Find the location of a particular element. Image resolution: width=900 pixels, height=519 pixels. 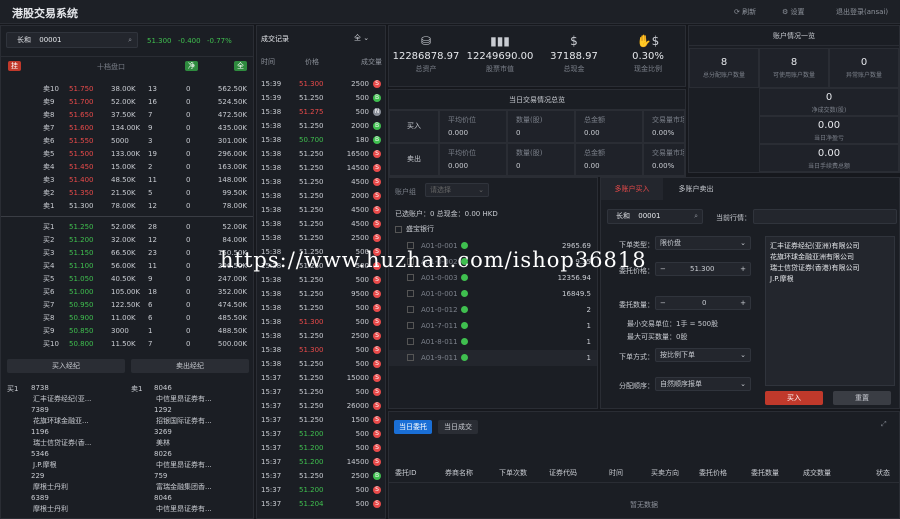

summary-cell: 数量(股) 0 is located at coordinates (541, 126).